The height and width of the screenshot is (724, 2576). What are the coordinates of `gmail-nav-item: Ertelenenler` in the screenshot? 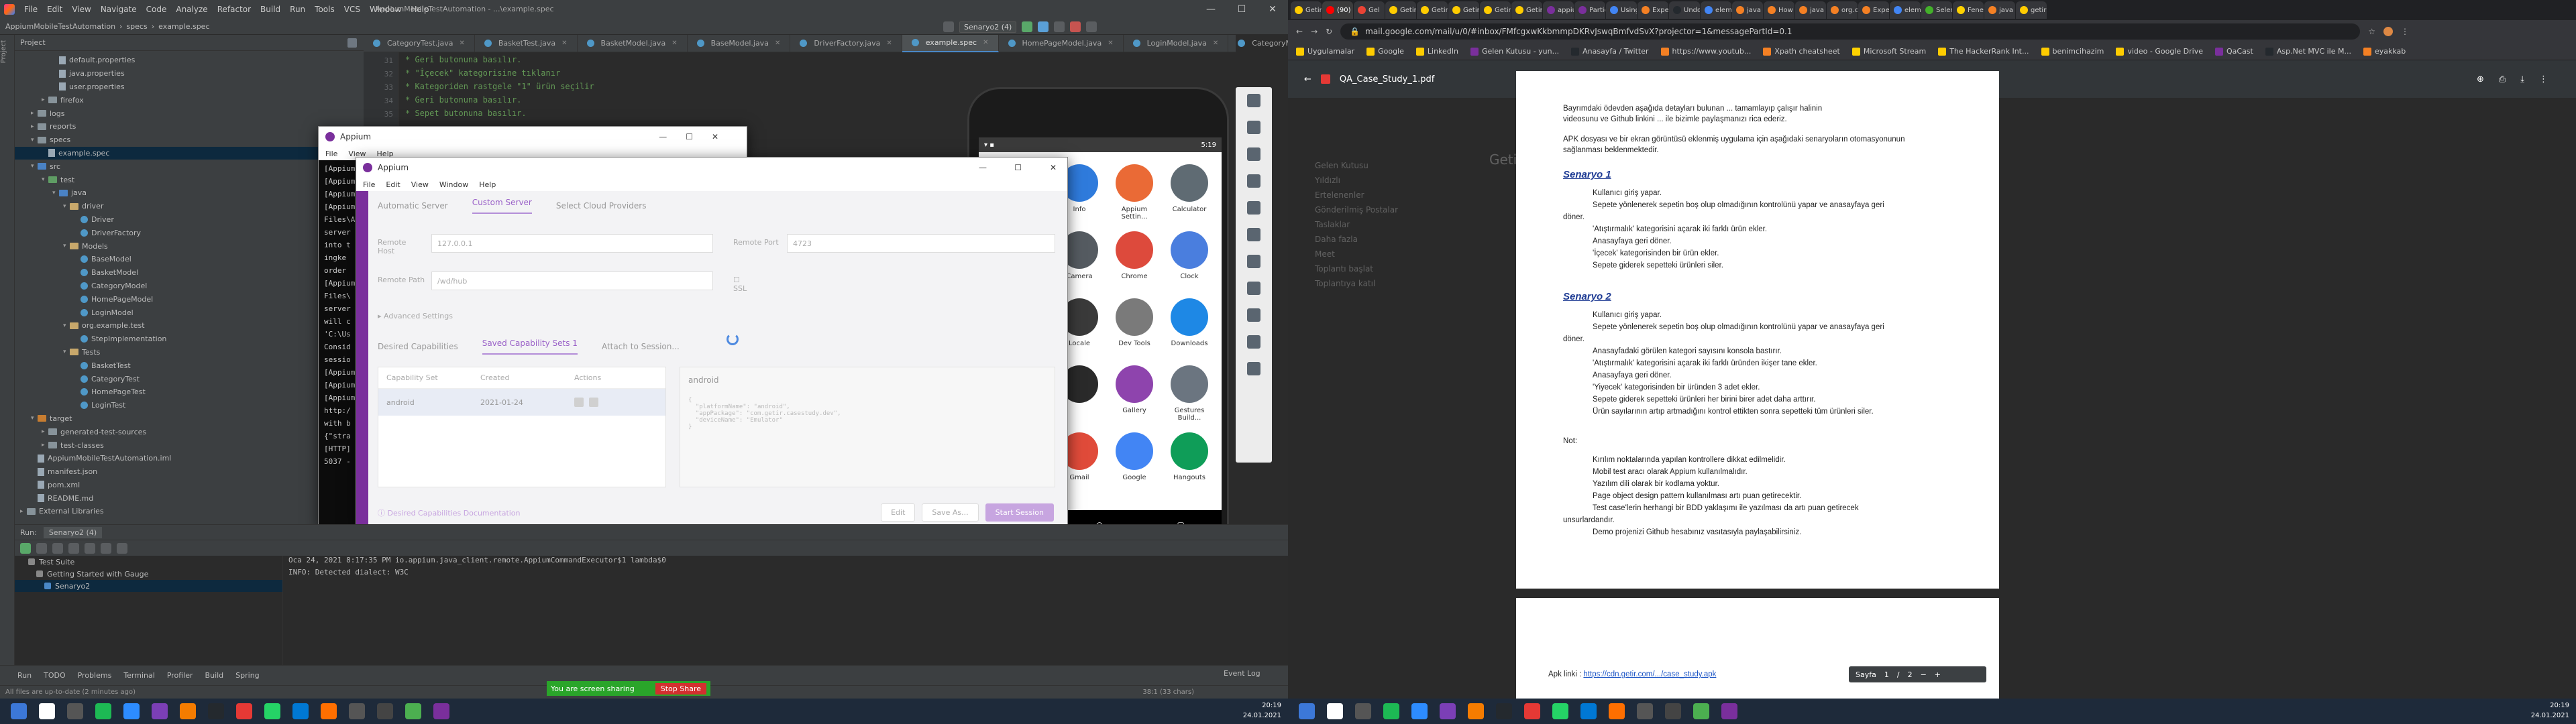 It's located at (1356, 195).